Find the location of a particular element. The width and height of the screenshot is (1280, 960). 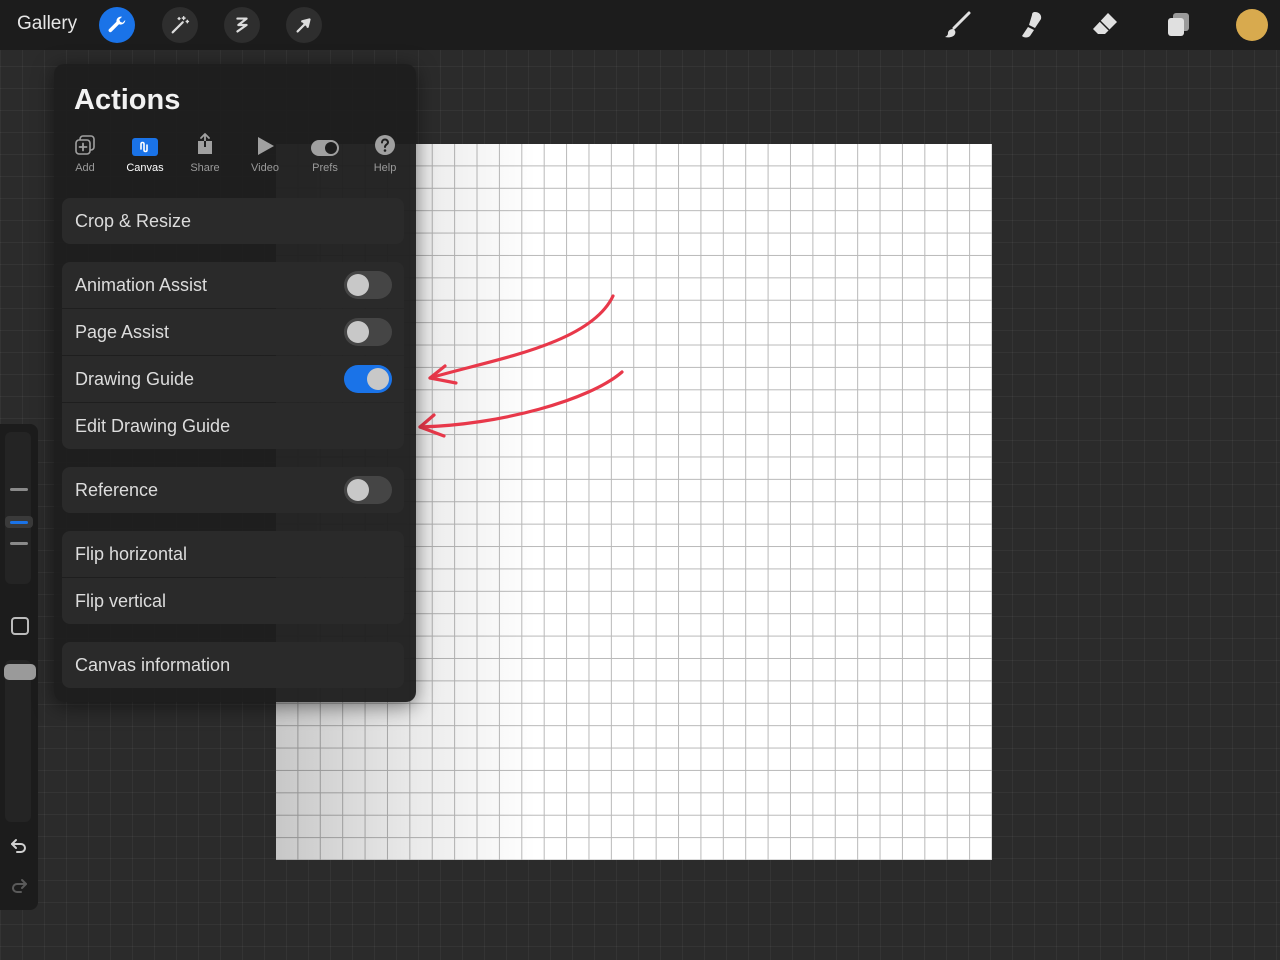

drawing-guide-label: Drawing Guide is located at coordinates (135, 379).